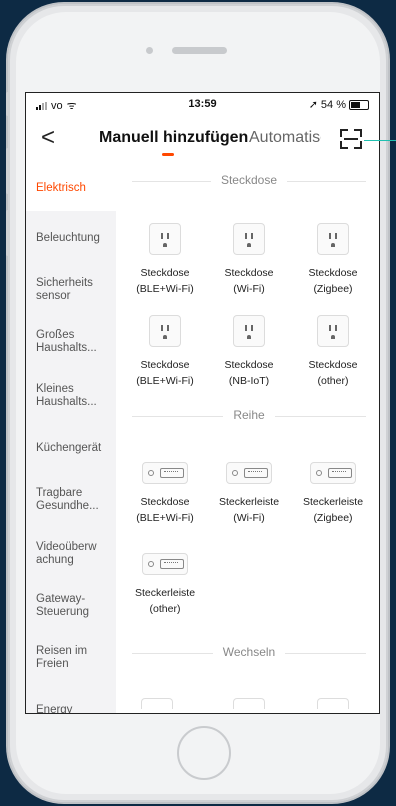 The width and height of the screenshot is (396, 806). I want to click on device-label: Steckdose (Wi-Fi), so click(249, 281).